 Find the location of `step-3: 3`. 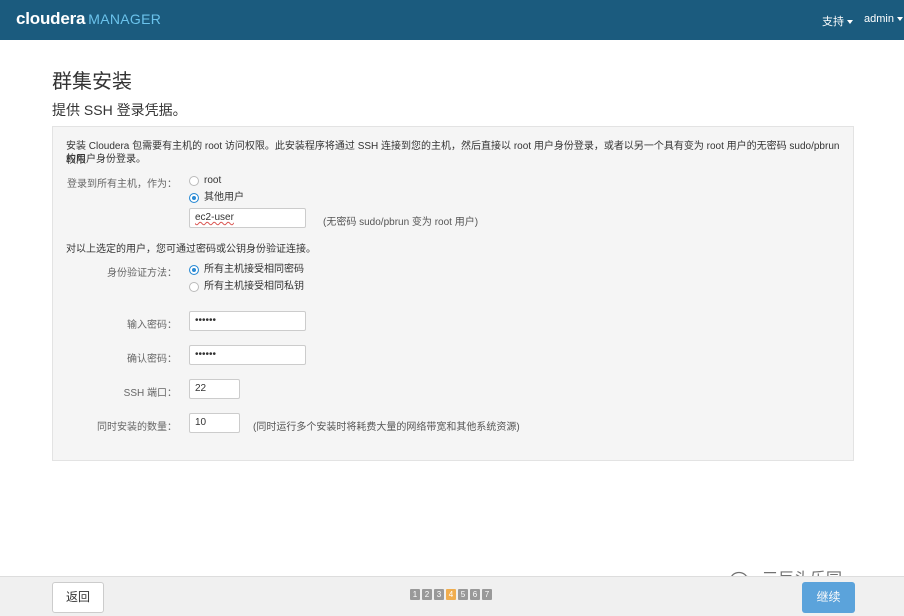

step-3: 3 is located at coordinates (439, 594).